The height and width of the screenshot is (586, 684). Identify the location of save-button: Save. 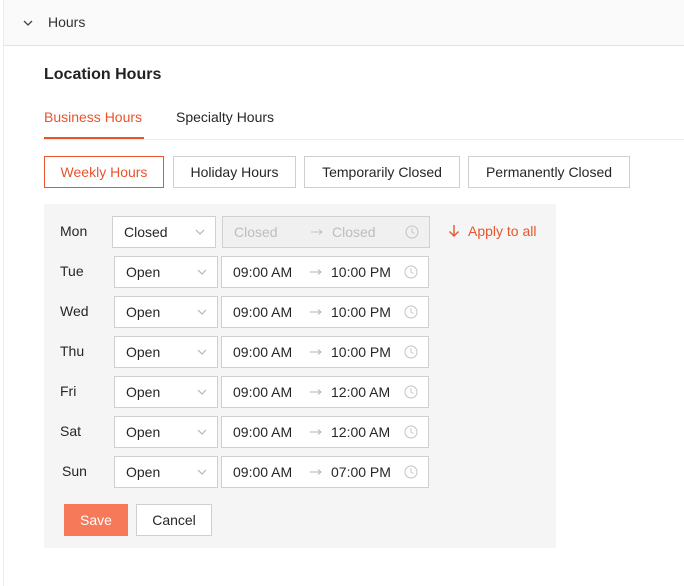
(96, 520).